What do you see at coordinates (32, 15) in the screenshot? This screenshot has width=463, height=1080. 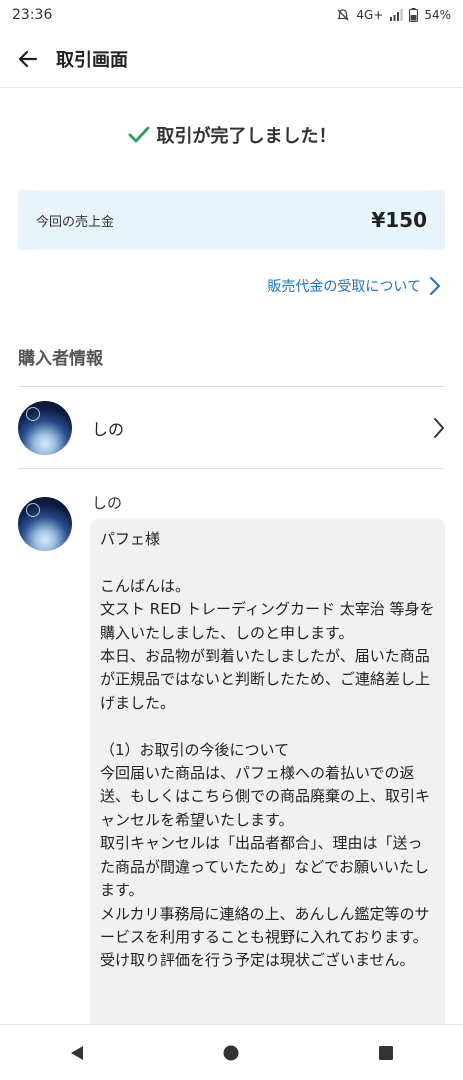 I see `status-time: 23:36` at bounding box center [32, 15].